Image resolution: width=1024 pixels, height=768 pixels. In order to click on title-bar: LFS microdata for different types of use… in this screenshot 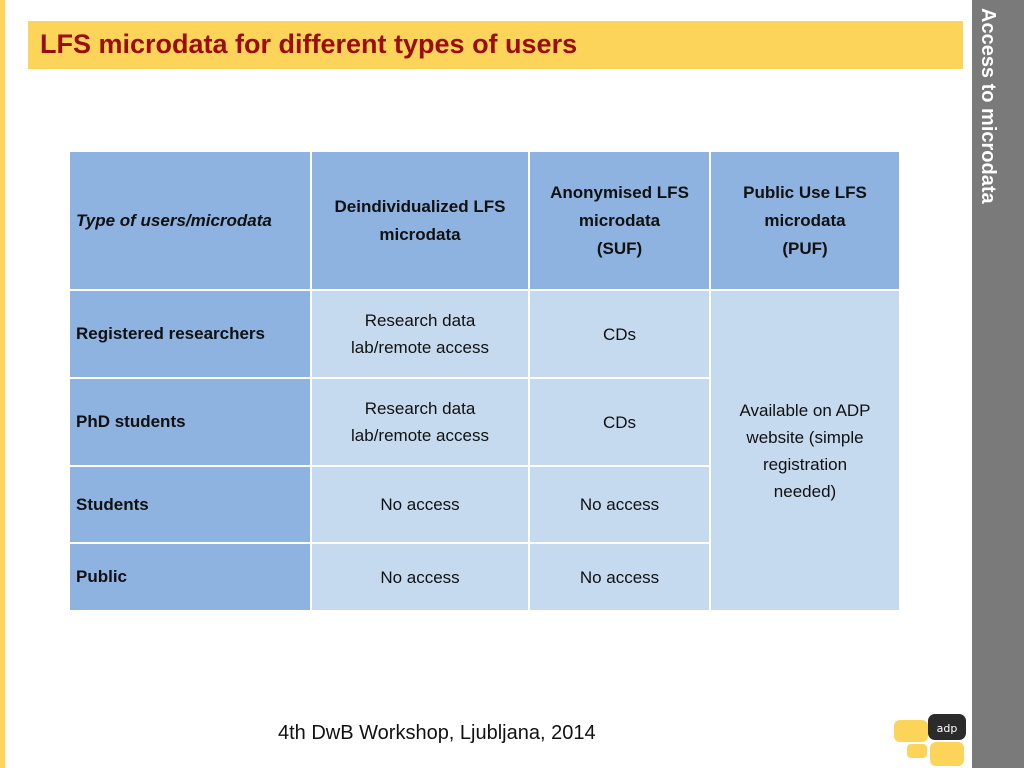, I will do `click(495, 45)`.